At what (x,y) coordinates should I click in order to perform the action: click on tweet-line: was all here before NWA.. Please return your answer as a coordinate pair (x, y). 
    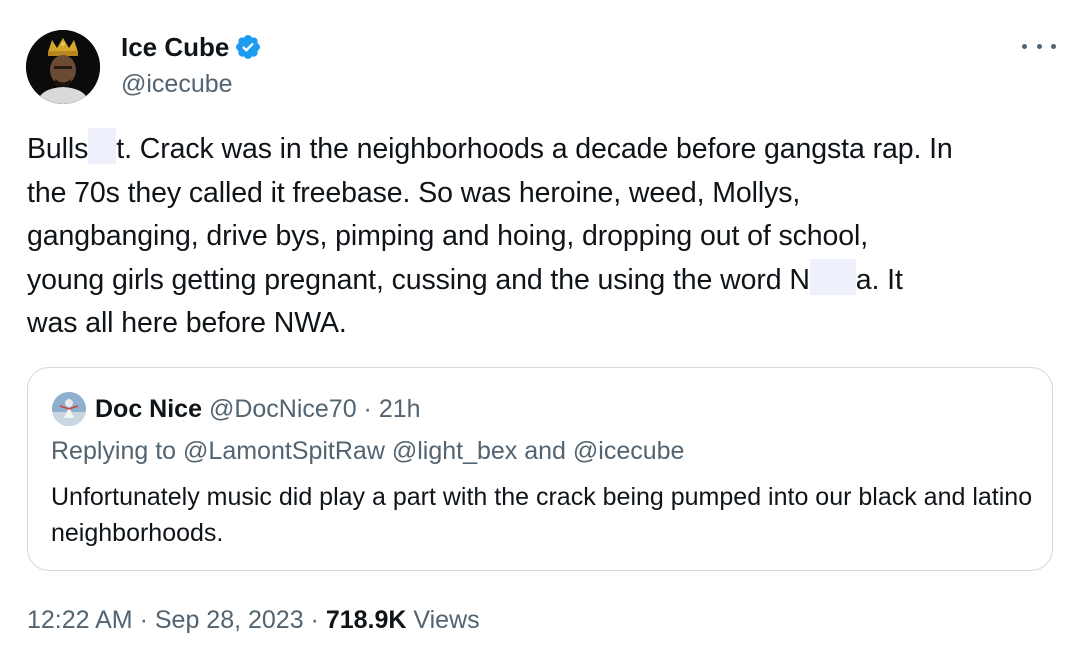
    Looking at the image, I should click on (547, 324).